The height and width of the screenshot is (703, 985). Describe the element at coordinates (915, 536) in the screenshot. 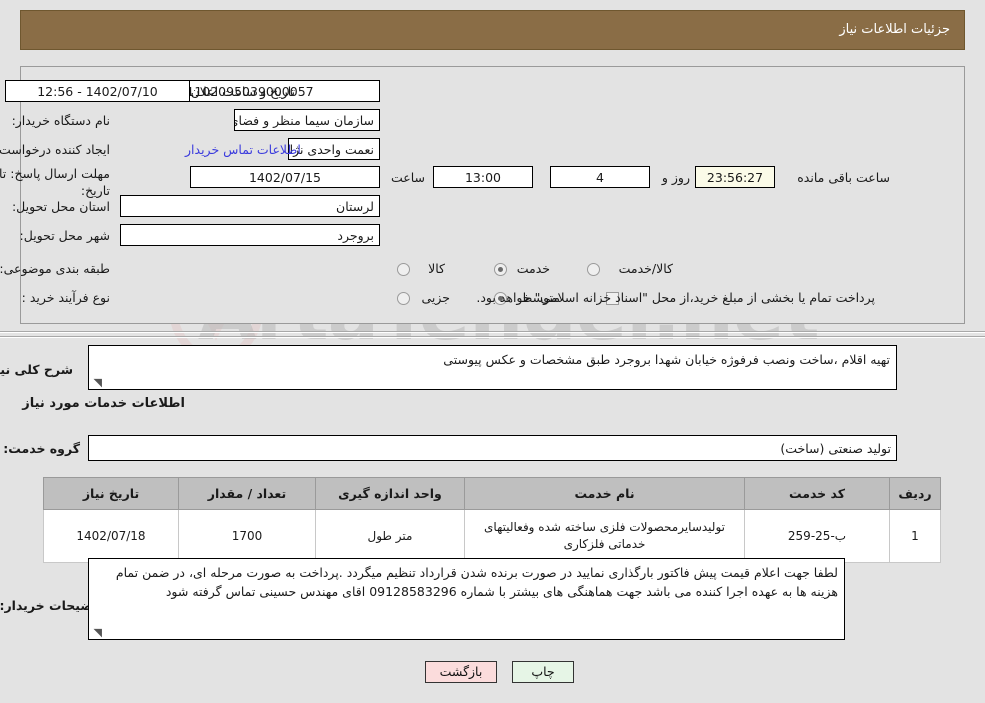

I see `cell-row-no: 1` at that location.